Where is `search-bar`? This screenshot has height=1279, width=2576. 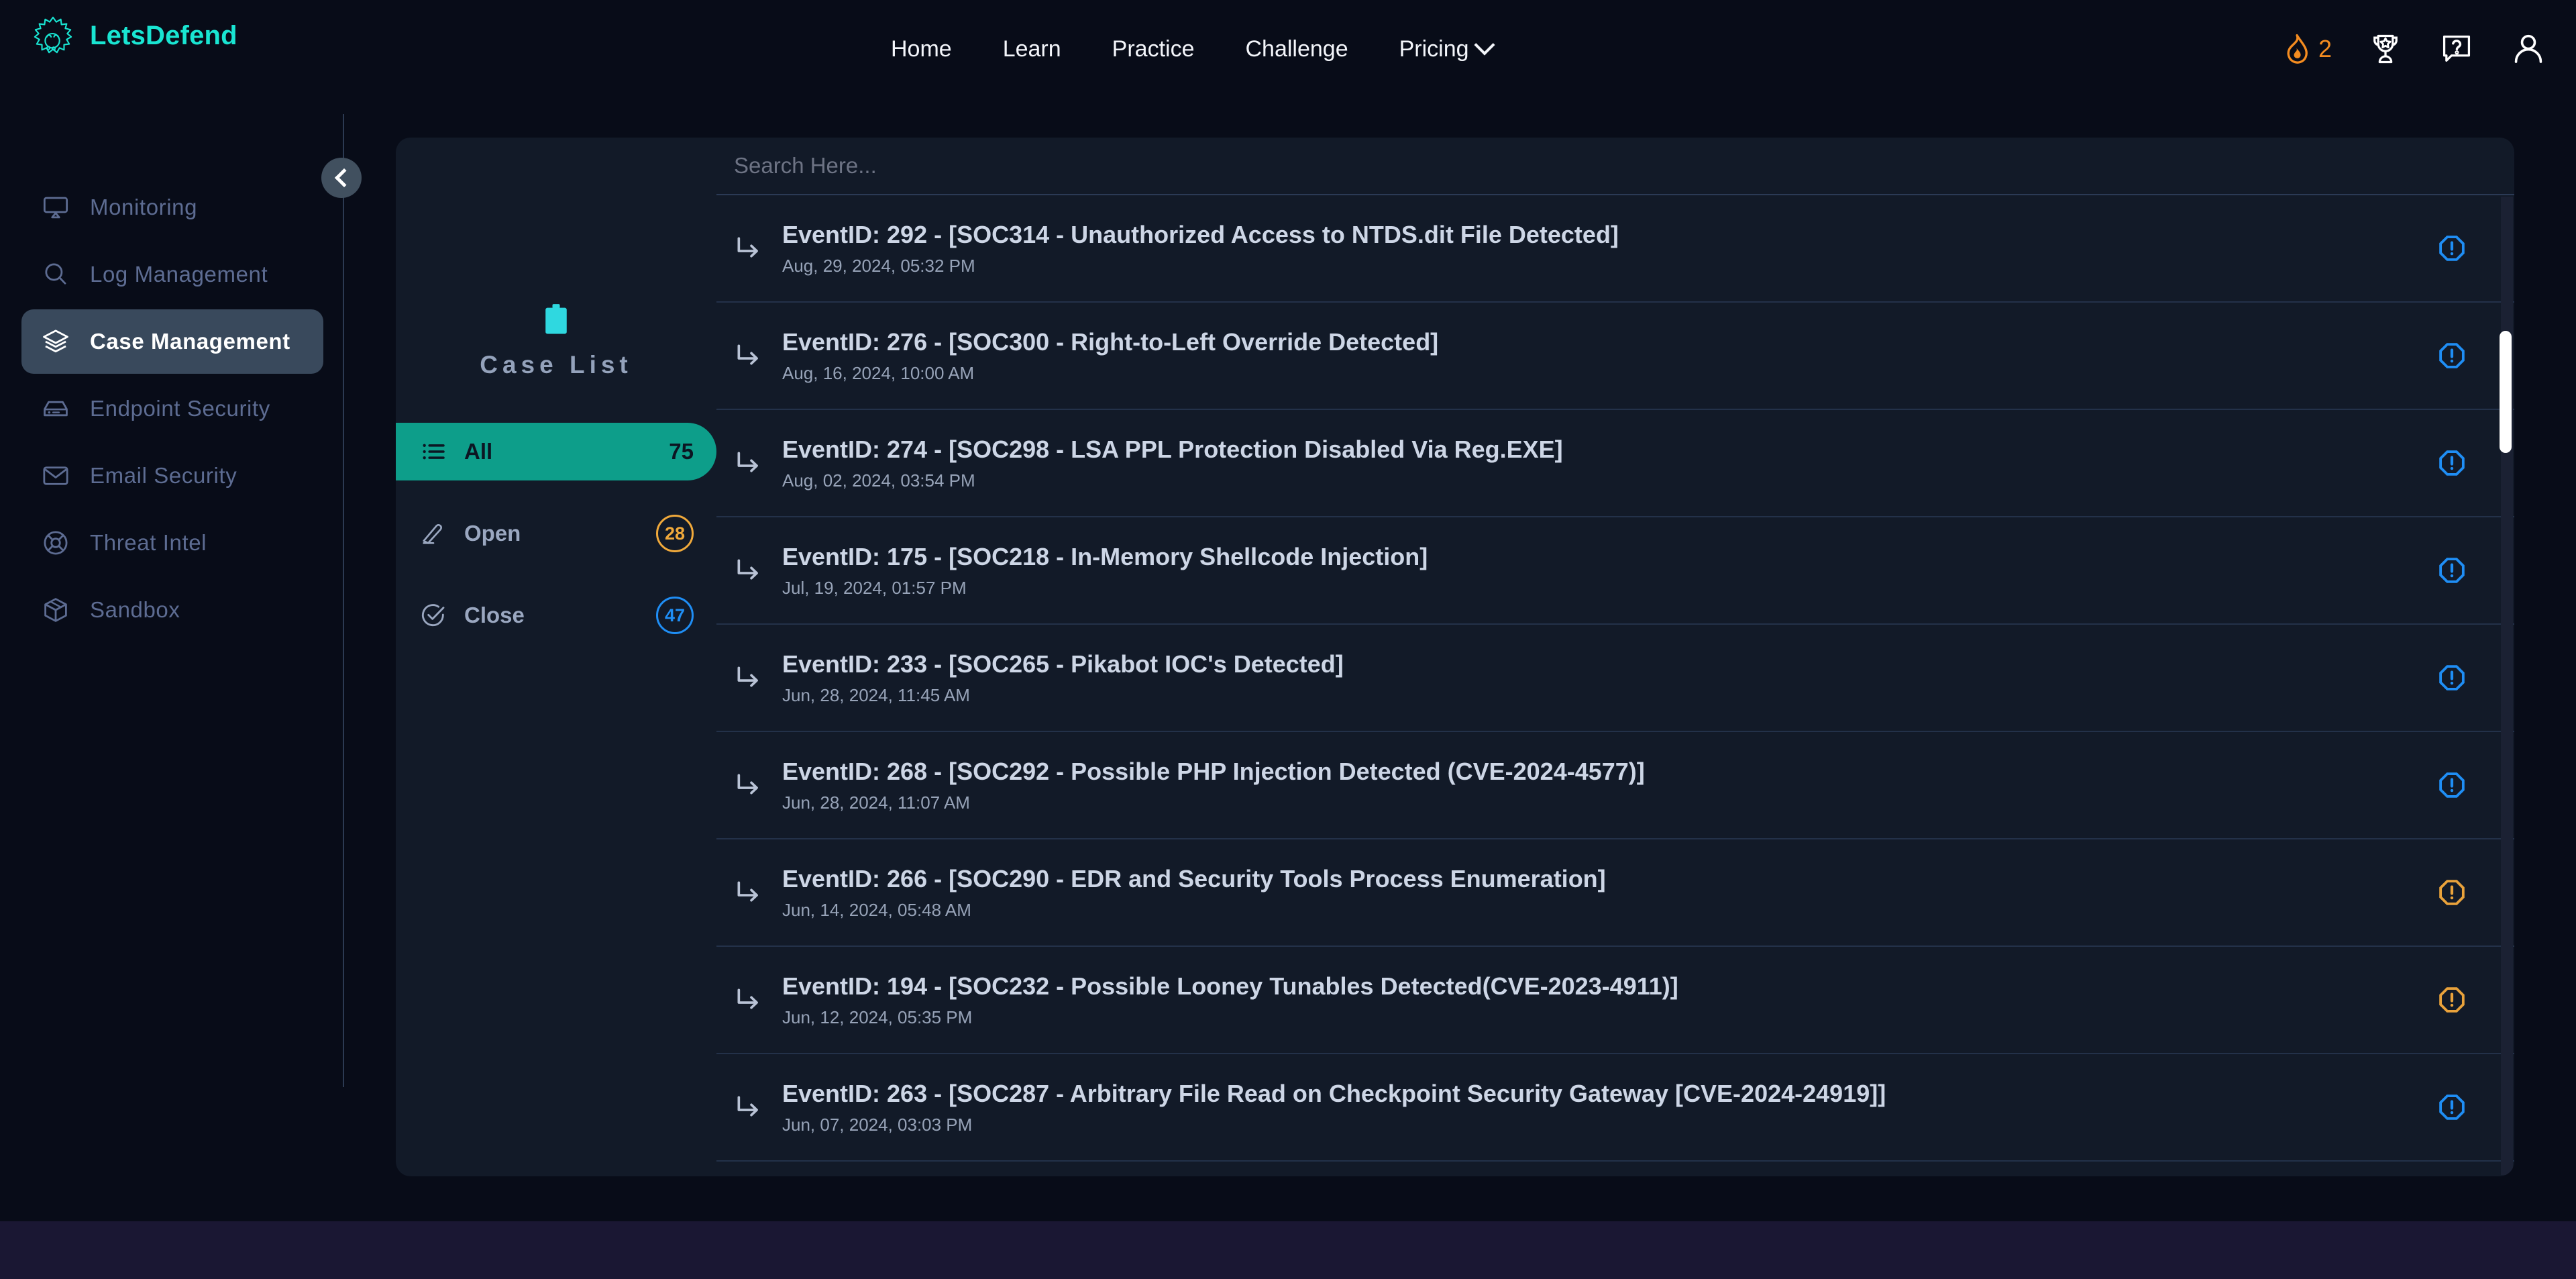 search-bar is located at coordinates (1615, 166).